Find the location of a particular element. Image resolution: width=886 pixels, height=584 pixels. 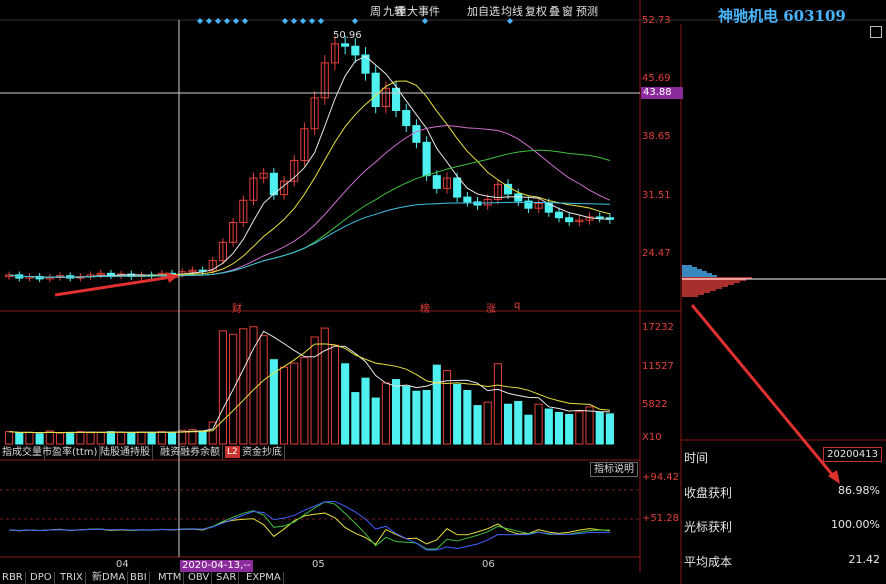

volume-tick: 5822 is located at coordinates (655, 404).